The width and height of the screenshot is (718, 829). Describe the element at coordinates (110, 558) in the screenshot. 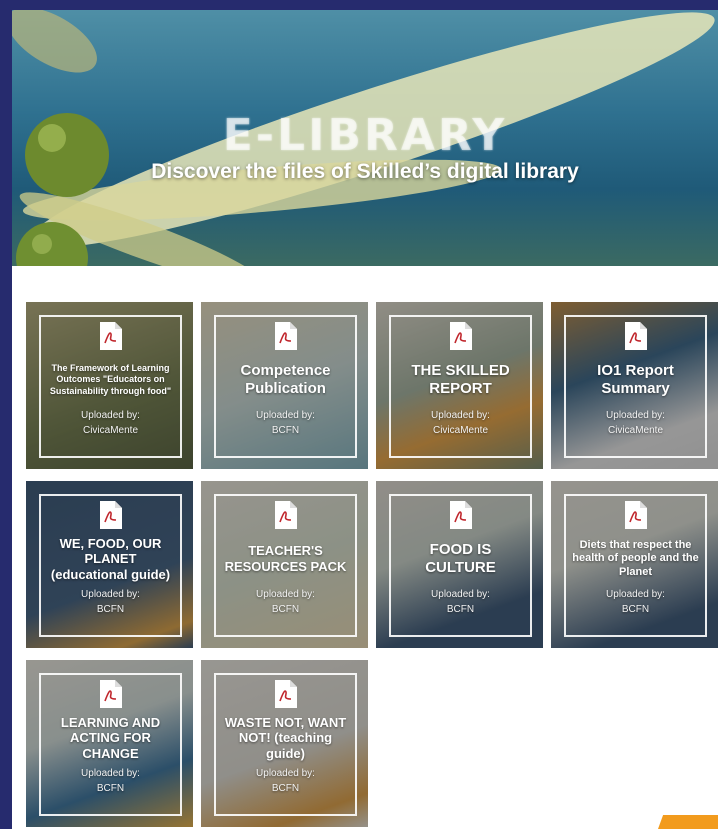

I see `file-title: WE, FOOD, OUR PLANET (educational guide)` at that location.